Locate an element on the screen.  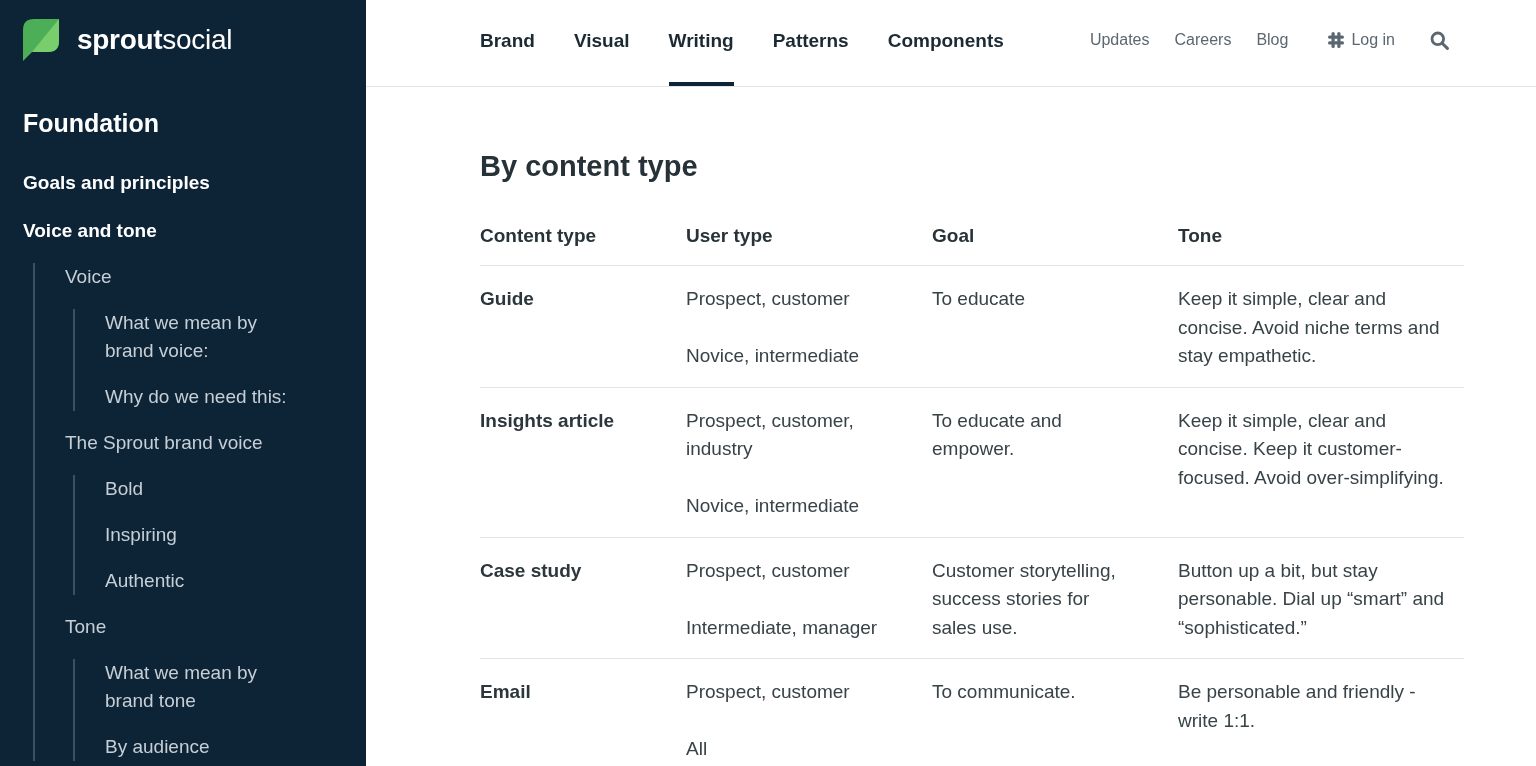
table-cell-text: Intermediate, manager is located at coordinates (782, 627).